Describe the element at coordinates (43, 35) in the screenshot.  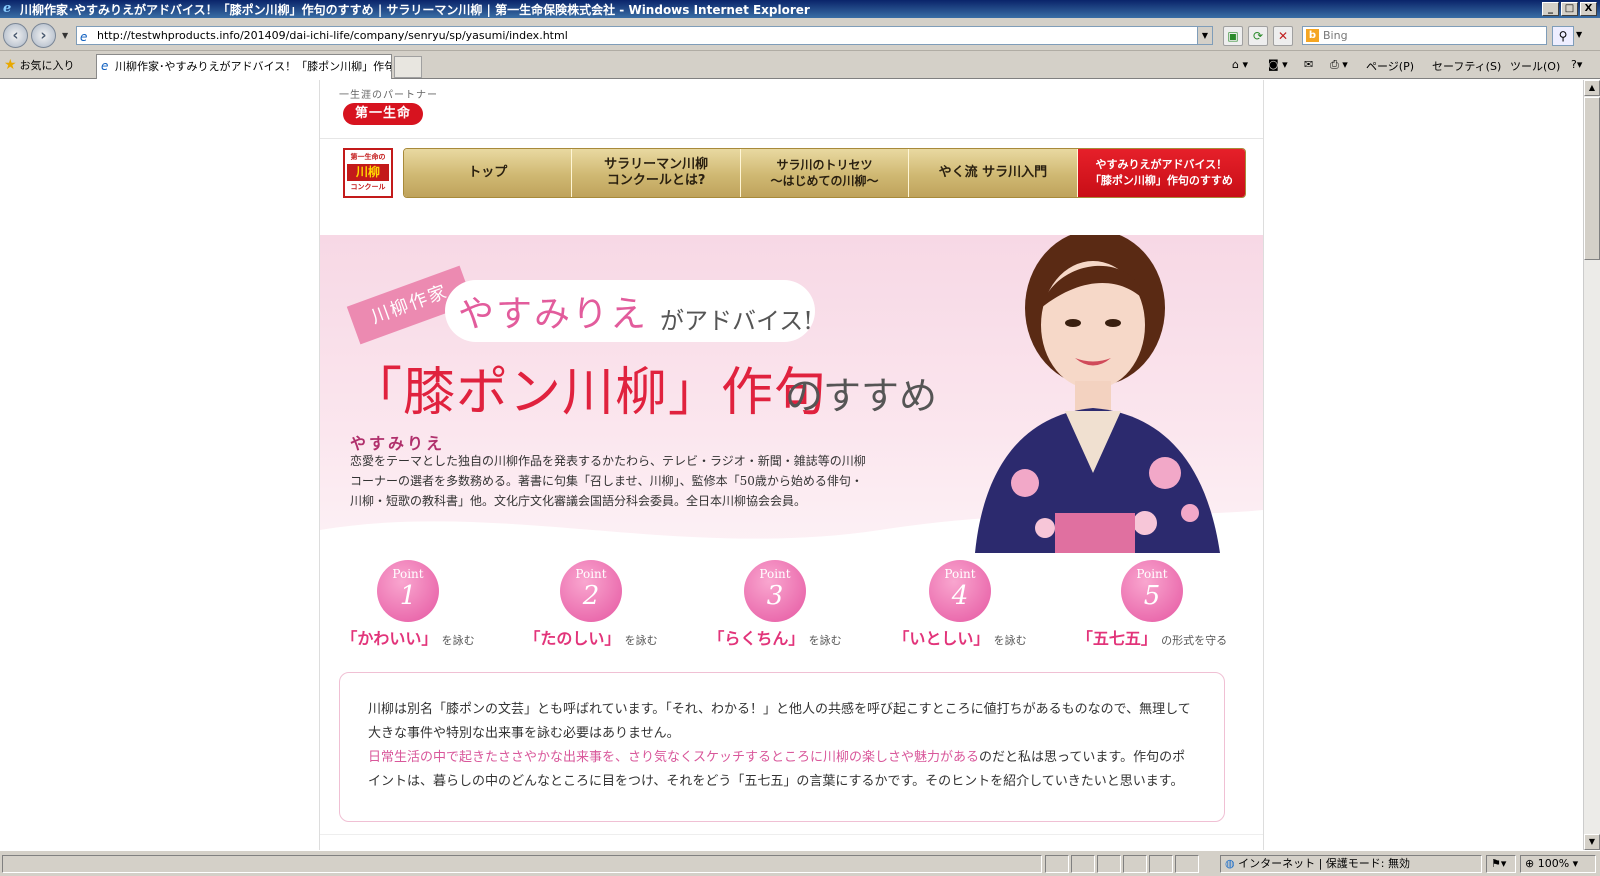
I see `forward-button: ›` at that location.